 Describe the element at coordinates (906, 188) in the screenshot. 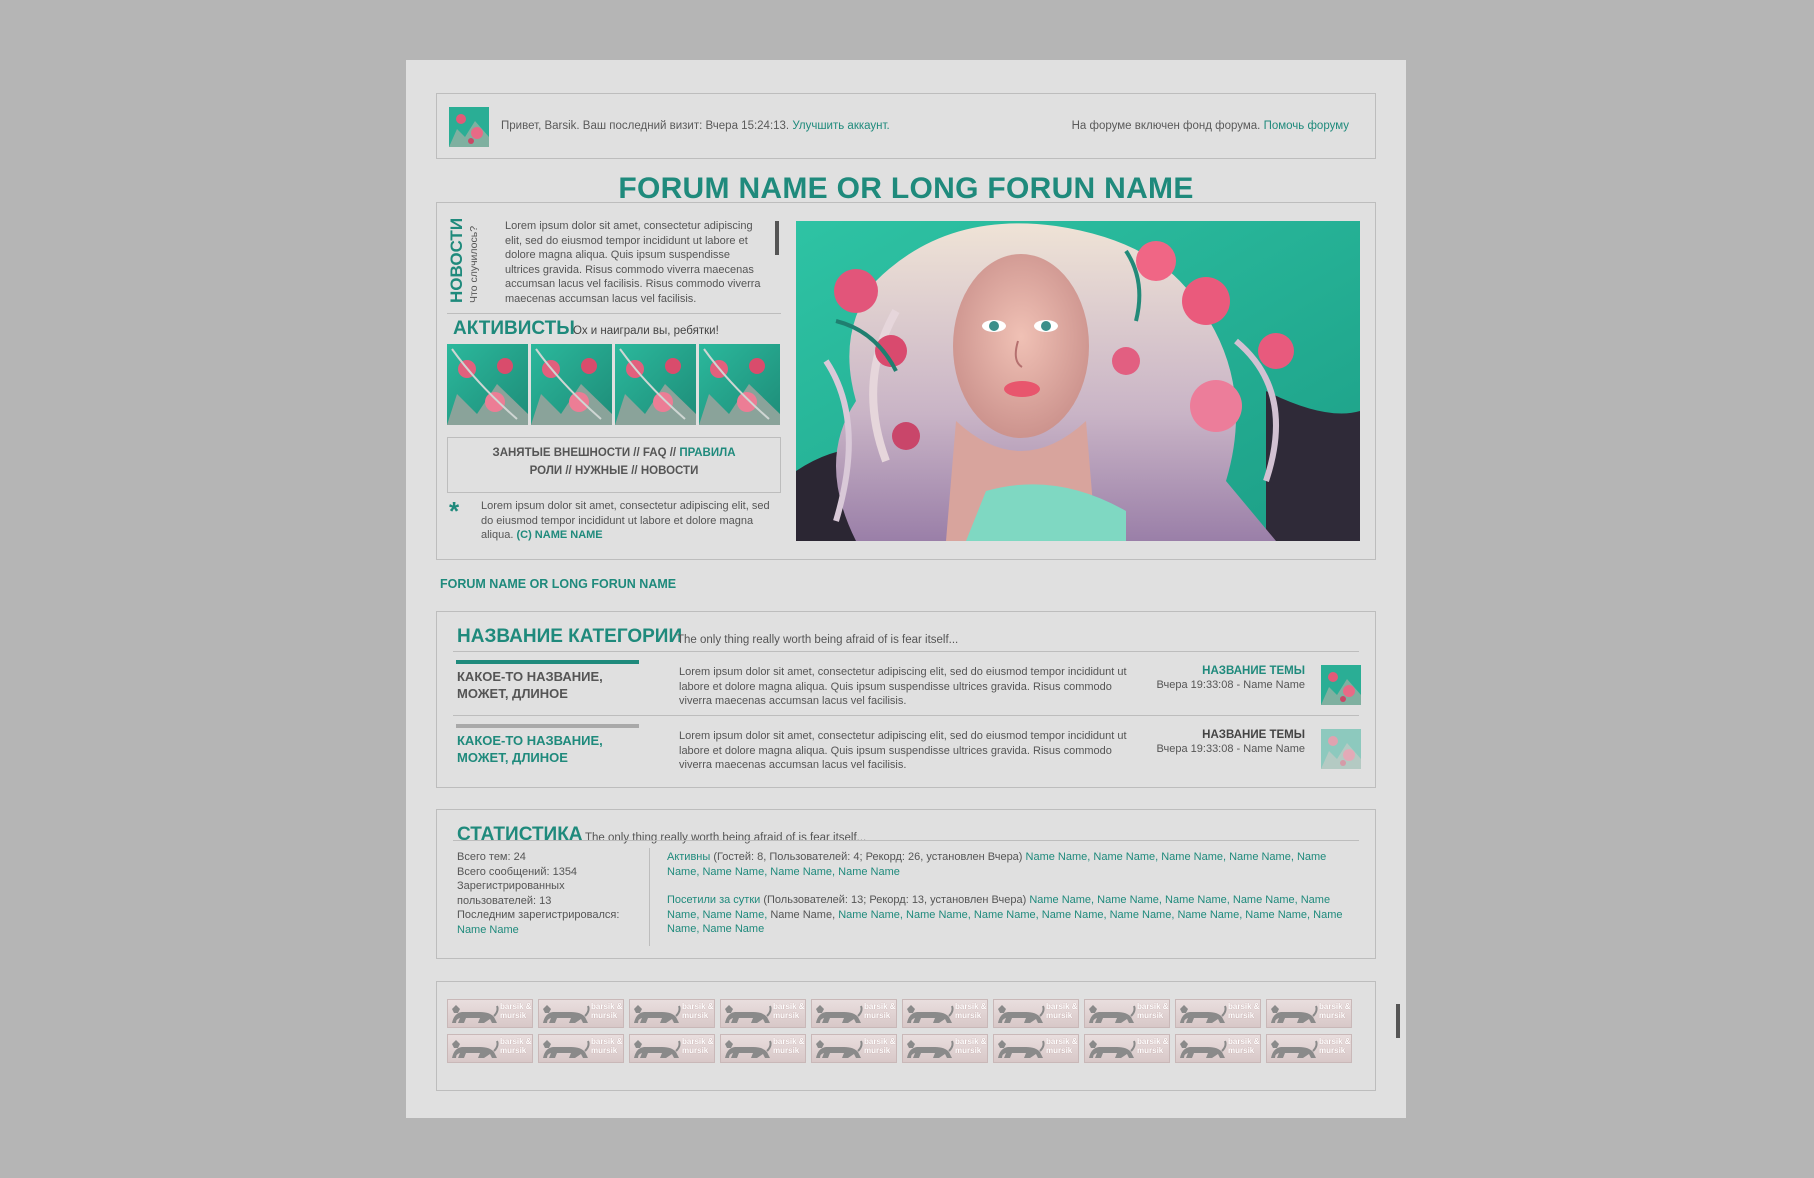

I see `forum-title: FORUM NAME OR LONG FORUN NAME` at that location.